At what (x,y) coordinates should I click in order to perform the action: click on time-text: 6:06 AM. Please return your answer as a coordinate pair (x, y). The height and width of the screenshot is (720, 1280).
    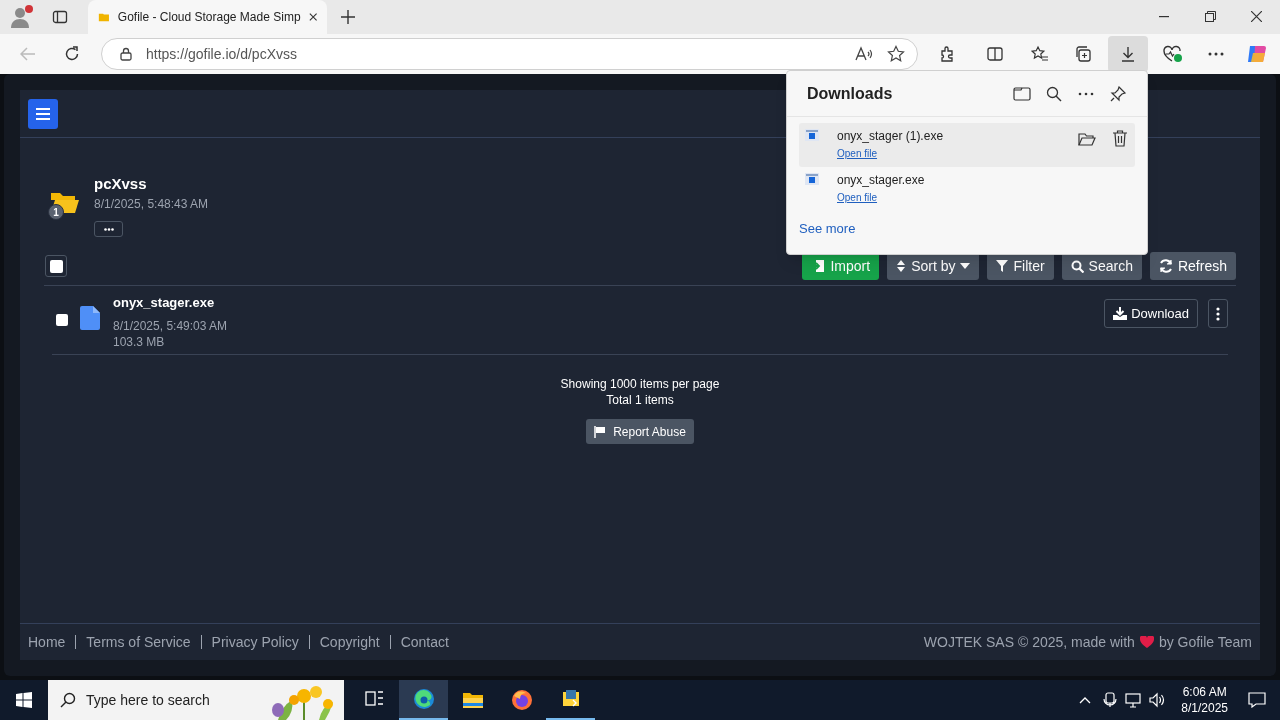
    Looking at the image, I should click on (1204, 692).